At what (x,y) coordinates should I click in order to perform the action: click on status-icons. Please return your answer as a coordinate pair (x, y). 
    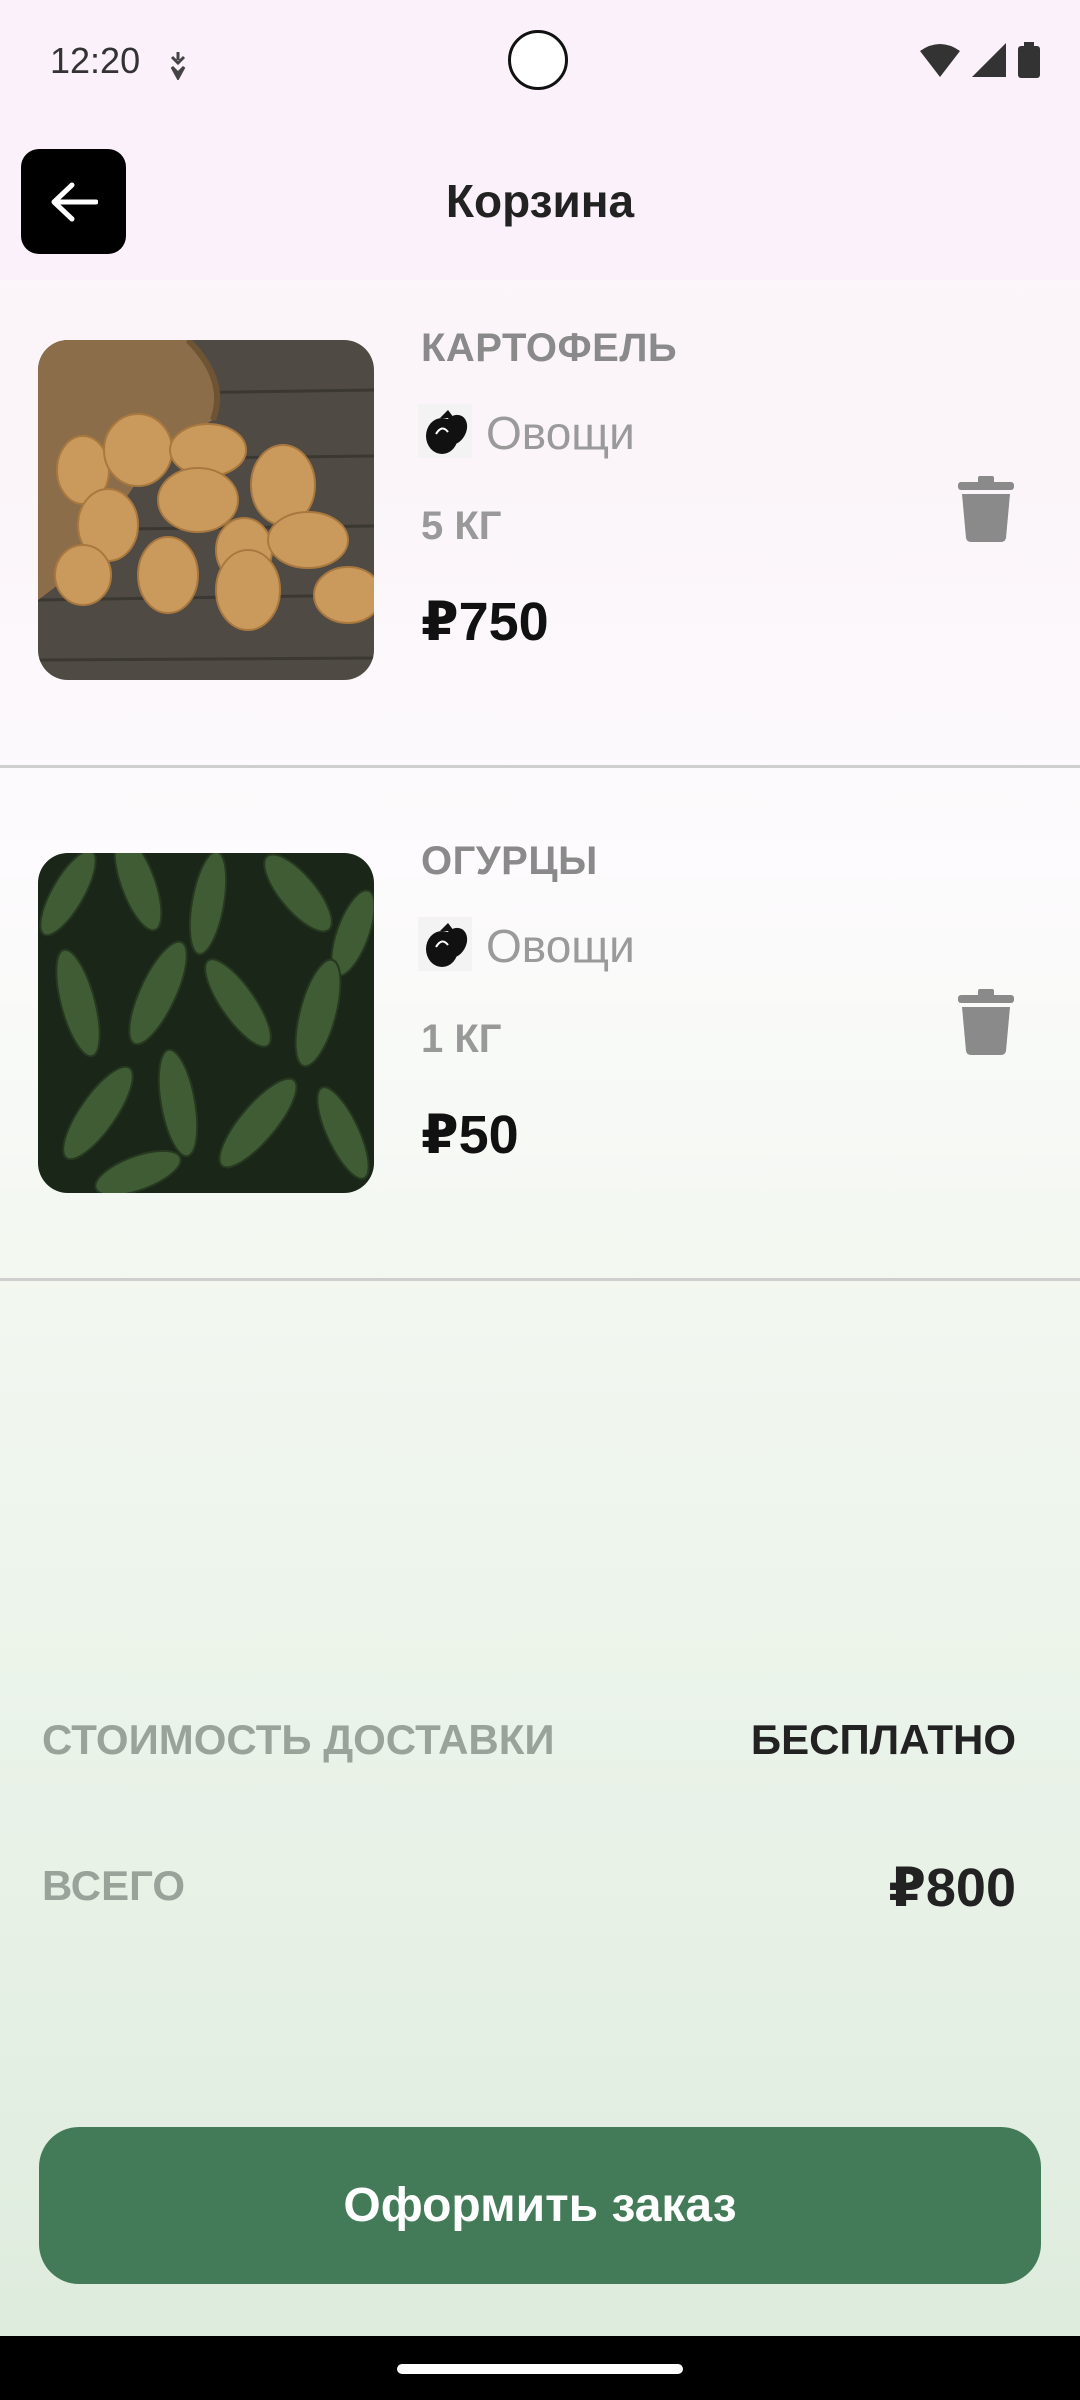
    Looking at the image, I should click on (980, 60).